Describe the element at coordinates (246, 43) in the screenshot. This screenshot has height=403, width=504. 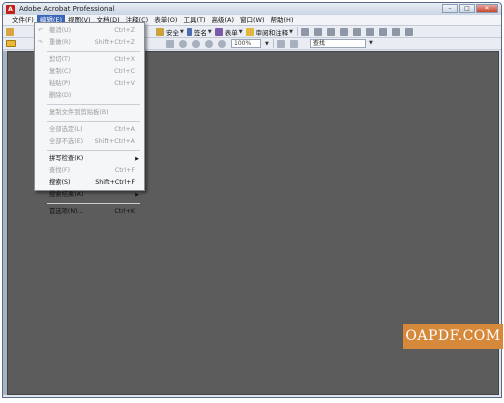
I see `zoom-level-field: 100%` at that location.